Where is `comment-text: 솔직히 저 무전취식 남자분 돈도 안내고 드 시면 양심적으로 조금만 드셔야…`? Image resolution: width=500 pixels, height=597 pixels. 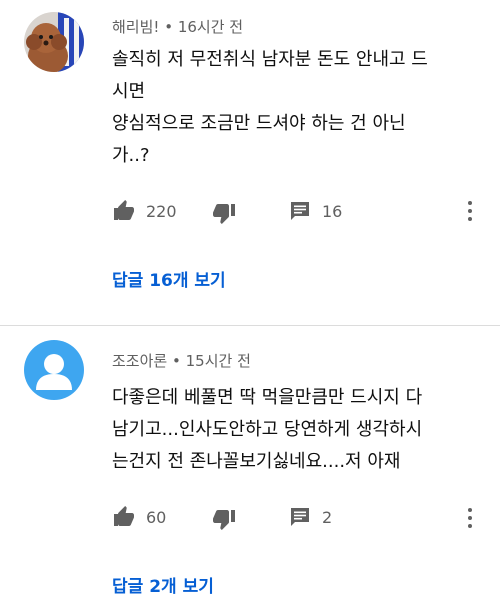 comment-text: 솔직히 저 무전취식 남자분 돈도 안내고 드 시면 양심적으로 조금만 드셔야… is located at coordinates (270, 107).